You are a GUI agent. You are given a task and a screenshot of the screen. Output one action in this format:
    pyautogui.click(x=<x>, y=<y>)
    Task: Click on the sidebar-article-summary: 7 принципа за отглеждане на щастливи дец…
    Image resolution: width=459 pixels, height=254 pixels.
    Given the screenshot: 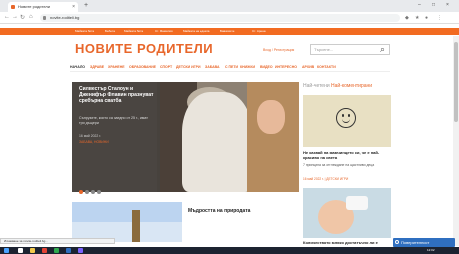 What is the action you would take?
    pyautogui.click(x=339, y=165)
    